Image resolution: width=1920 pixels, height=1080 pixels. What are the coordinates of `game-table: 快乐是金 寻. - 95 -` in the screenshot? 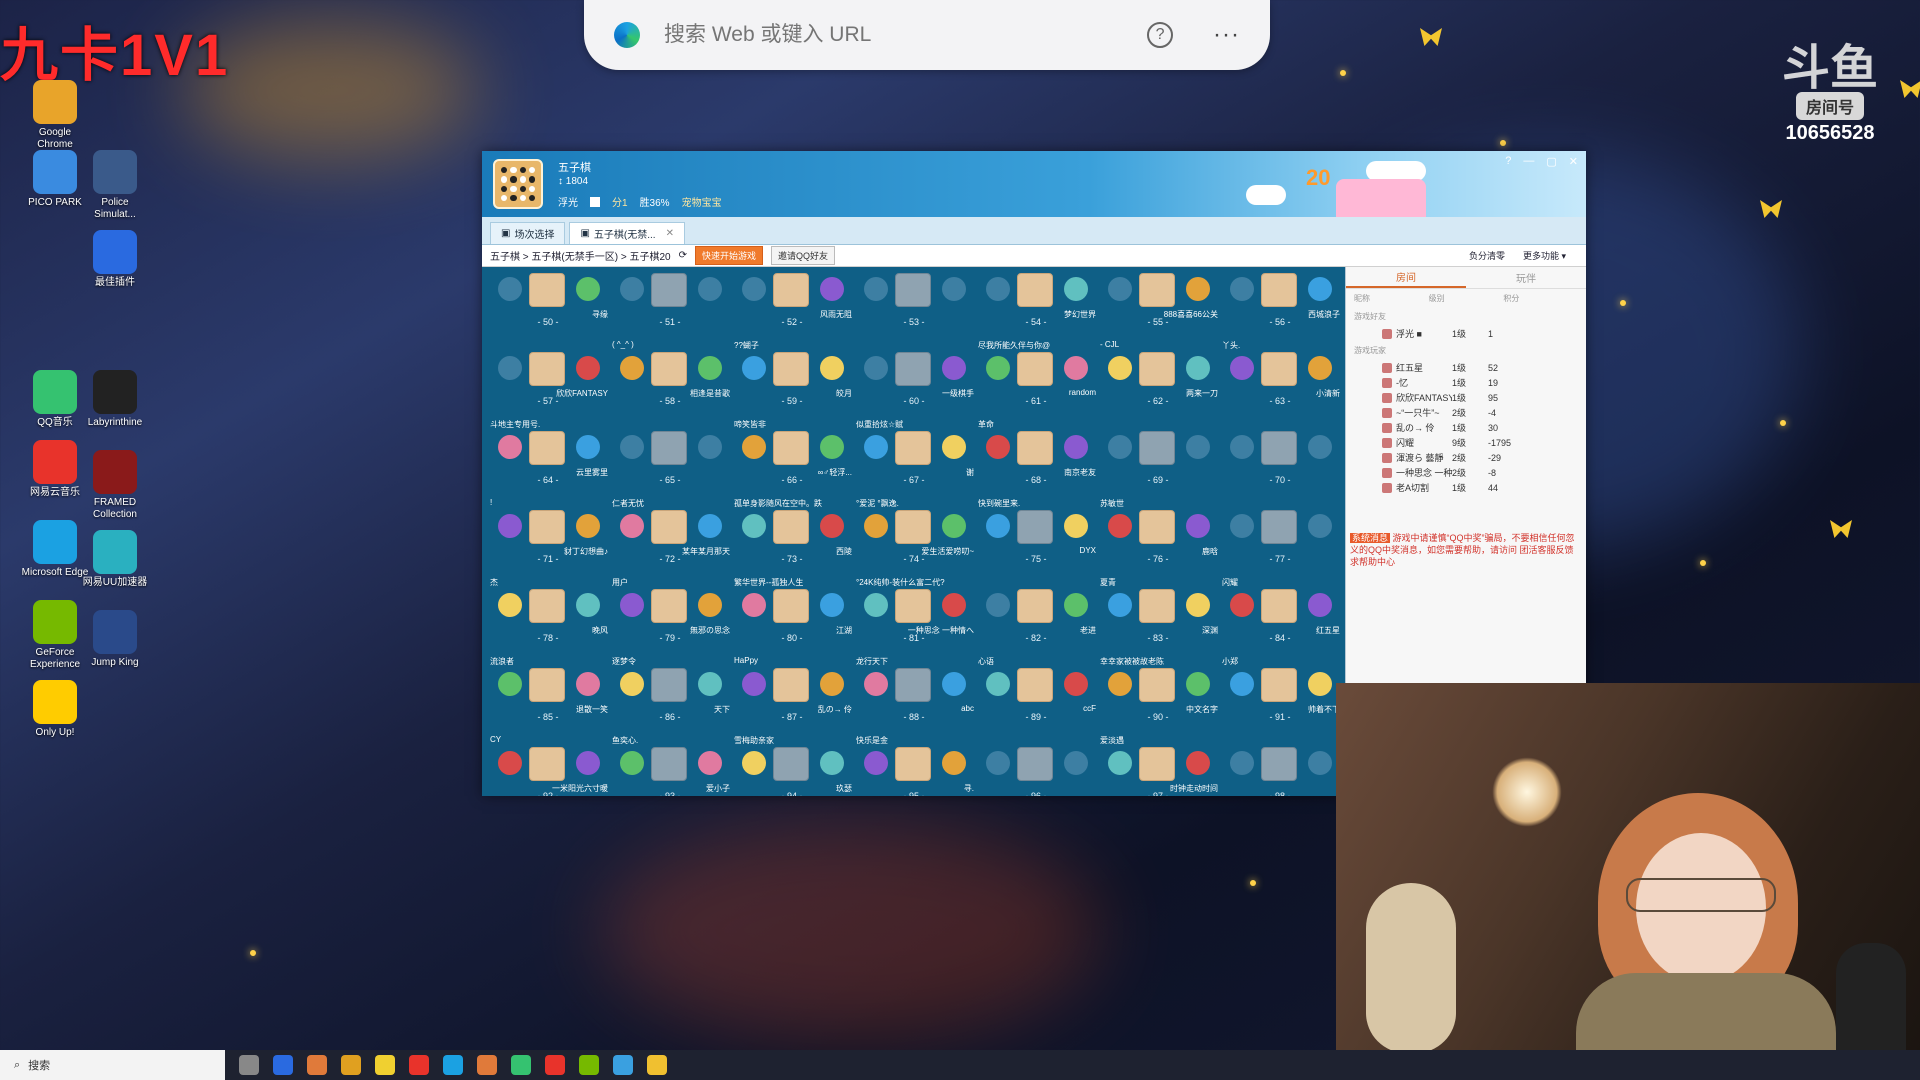 It's located at (915, 766).